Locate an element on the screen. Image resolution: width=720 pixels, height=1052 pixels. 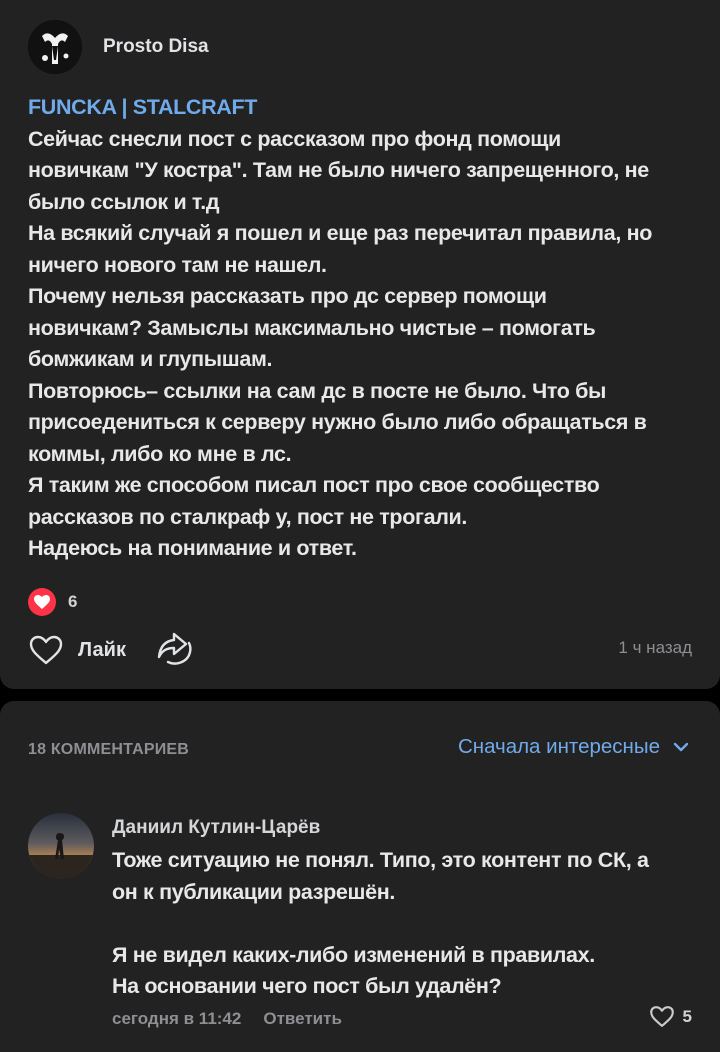
share-icon is located at coordinates (174, 648).